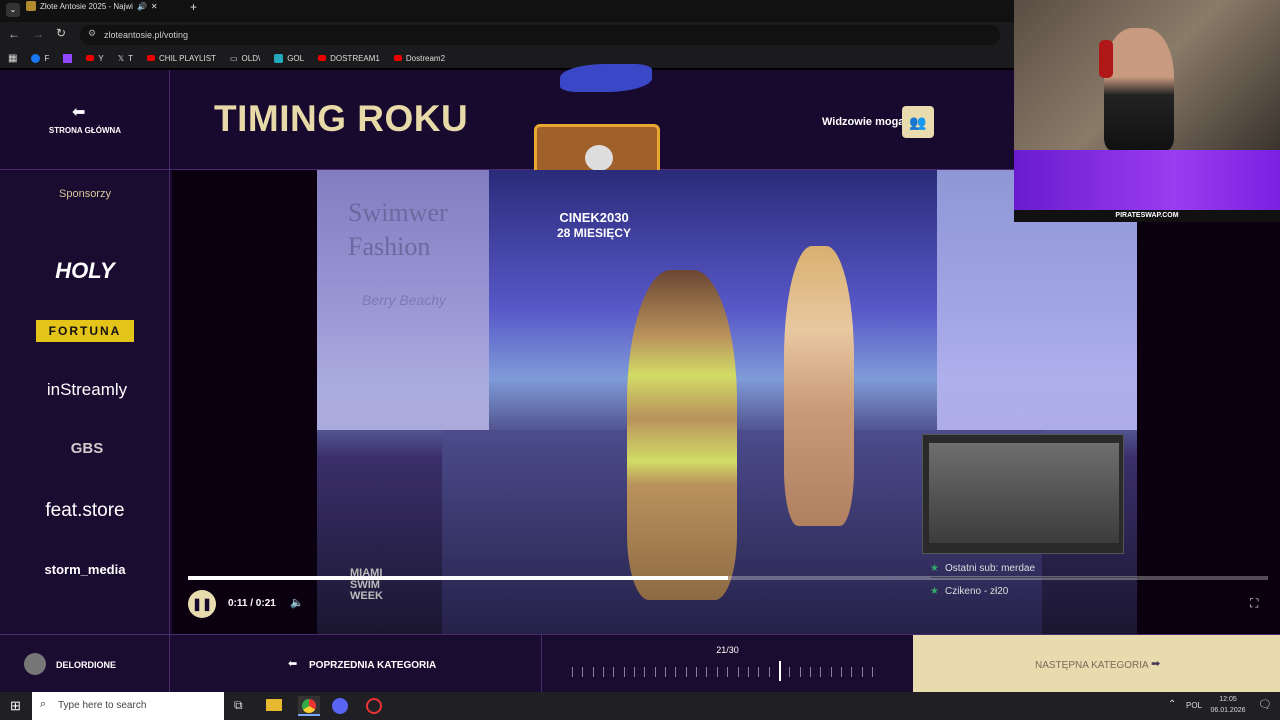 This screenshot has width=1280, height=720. Describe the element at coordinates (366, 585) in the screenshot. I see `video-event-logo: MIAMI SWIM WEEK` at that location.